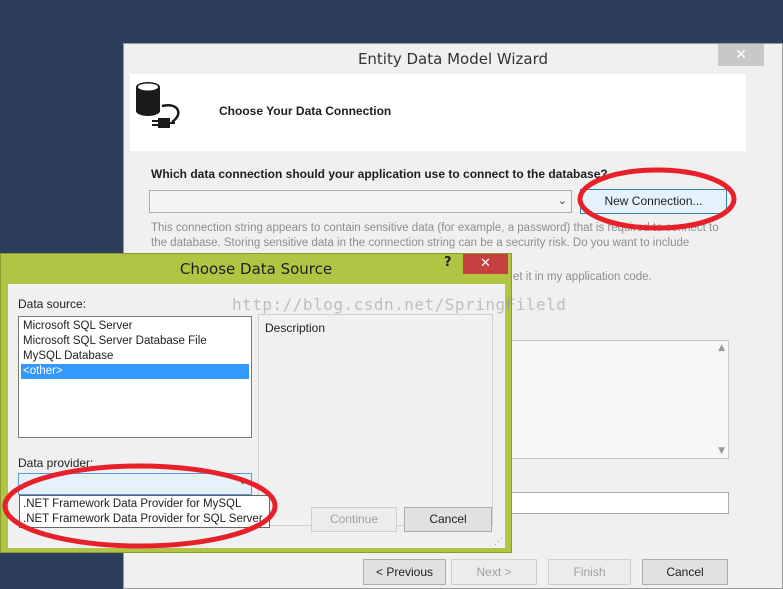  Describe the element at coordinates (485, 264) in the screenshot. I see `dialog-close-button: ✕` at that location.